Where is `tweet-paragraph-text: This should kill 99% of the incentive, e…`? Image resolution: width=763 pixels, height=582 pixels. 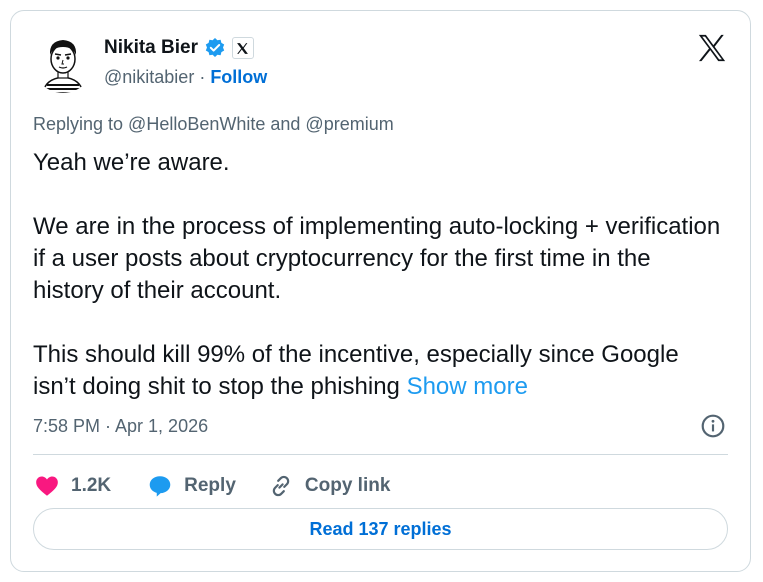 tweet-paragraph-text: This should kill 99% of the incentive, e… is located at coordinates (356, 370).